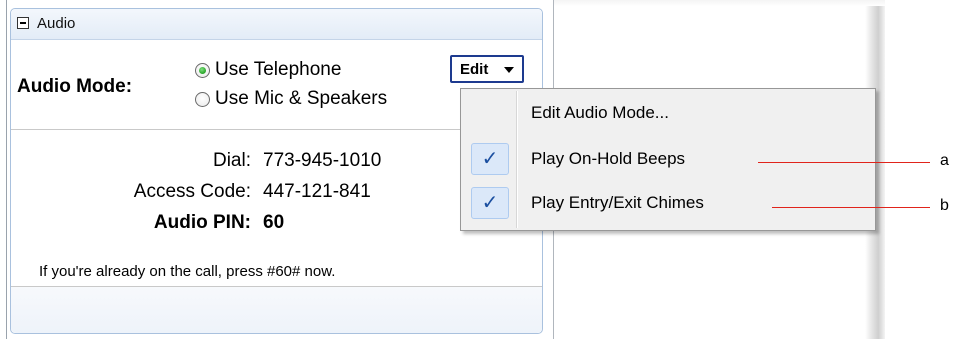 This screenshot has height=339, width=954. Describe the element at coordinates (202, 99) in the screenshot. I see `radio-use-mic-speakers` at that location.